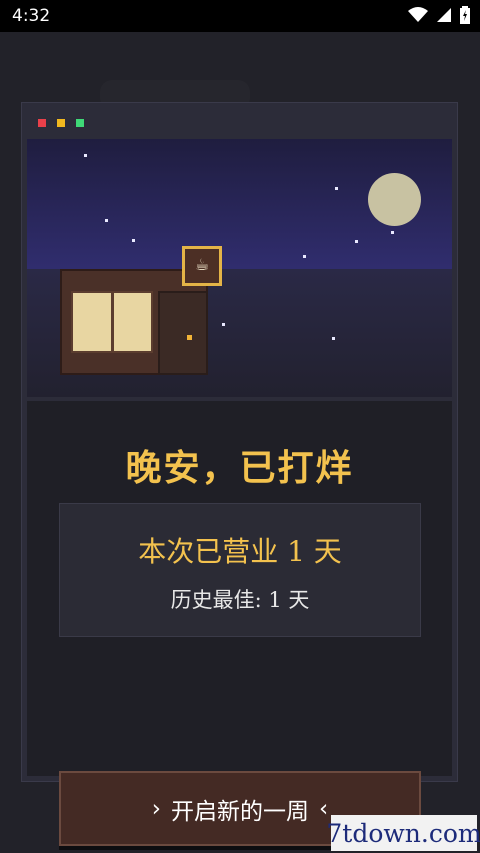  Describe the element at coordinates (239, 121) in the screenshot. I see `window-titlebar` at that location.